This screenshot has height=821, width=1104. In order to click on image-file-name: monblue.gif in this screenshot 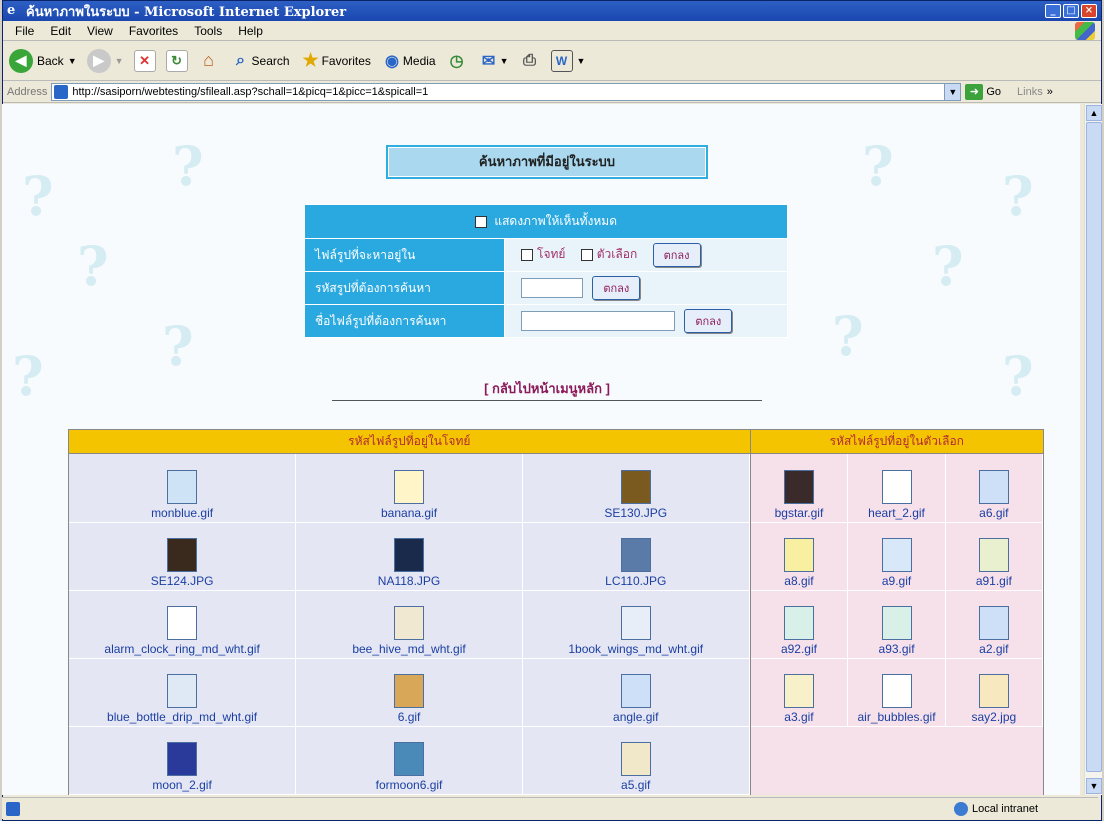, I will do `click(182, 513)`.